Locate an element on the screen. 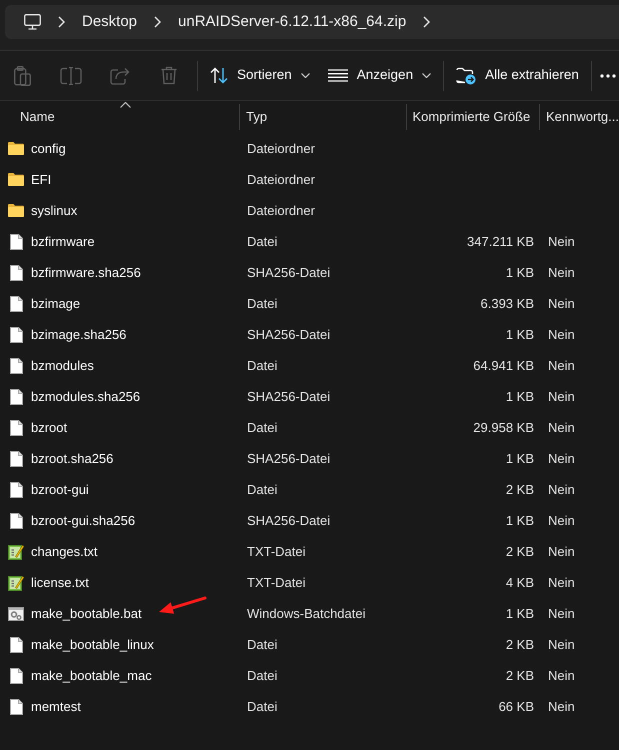 The width and height of the screenshot is (619, 750). file-name: make_bootable.bat is located at coordinates (86, 613).